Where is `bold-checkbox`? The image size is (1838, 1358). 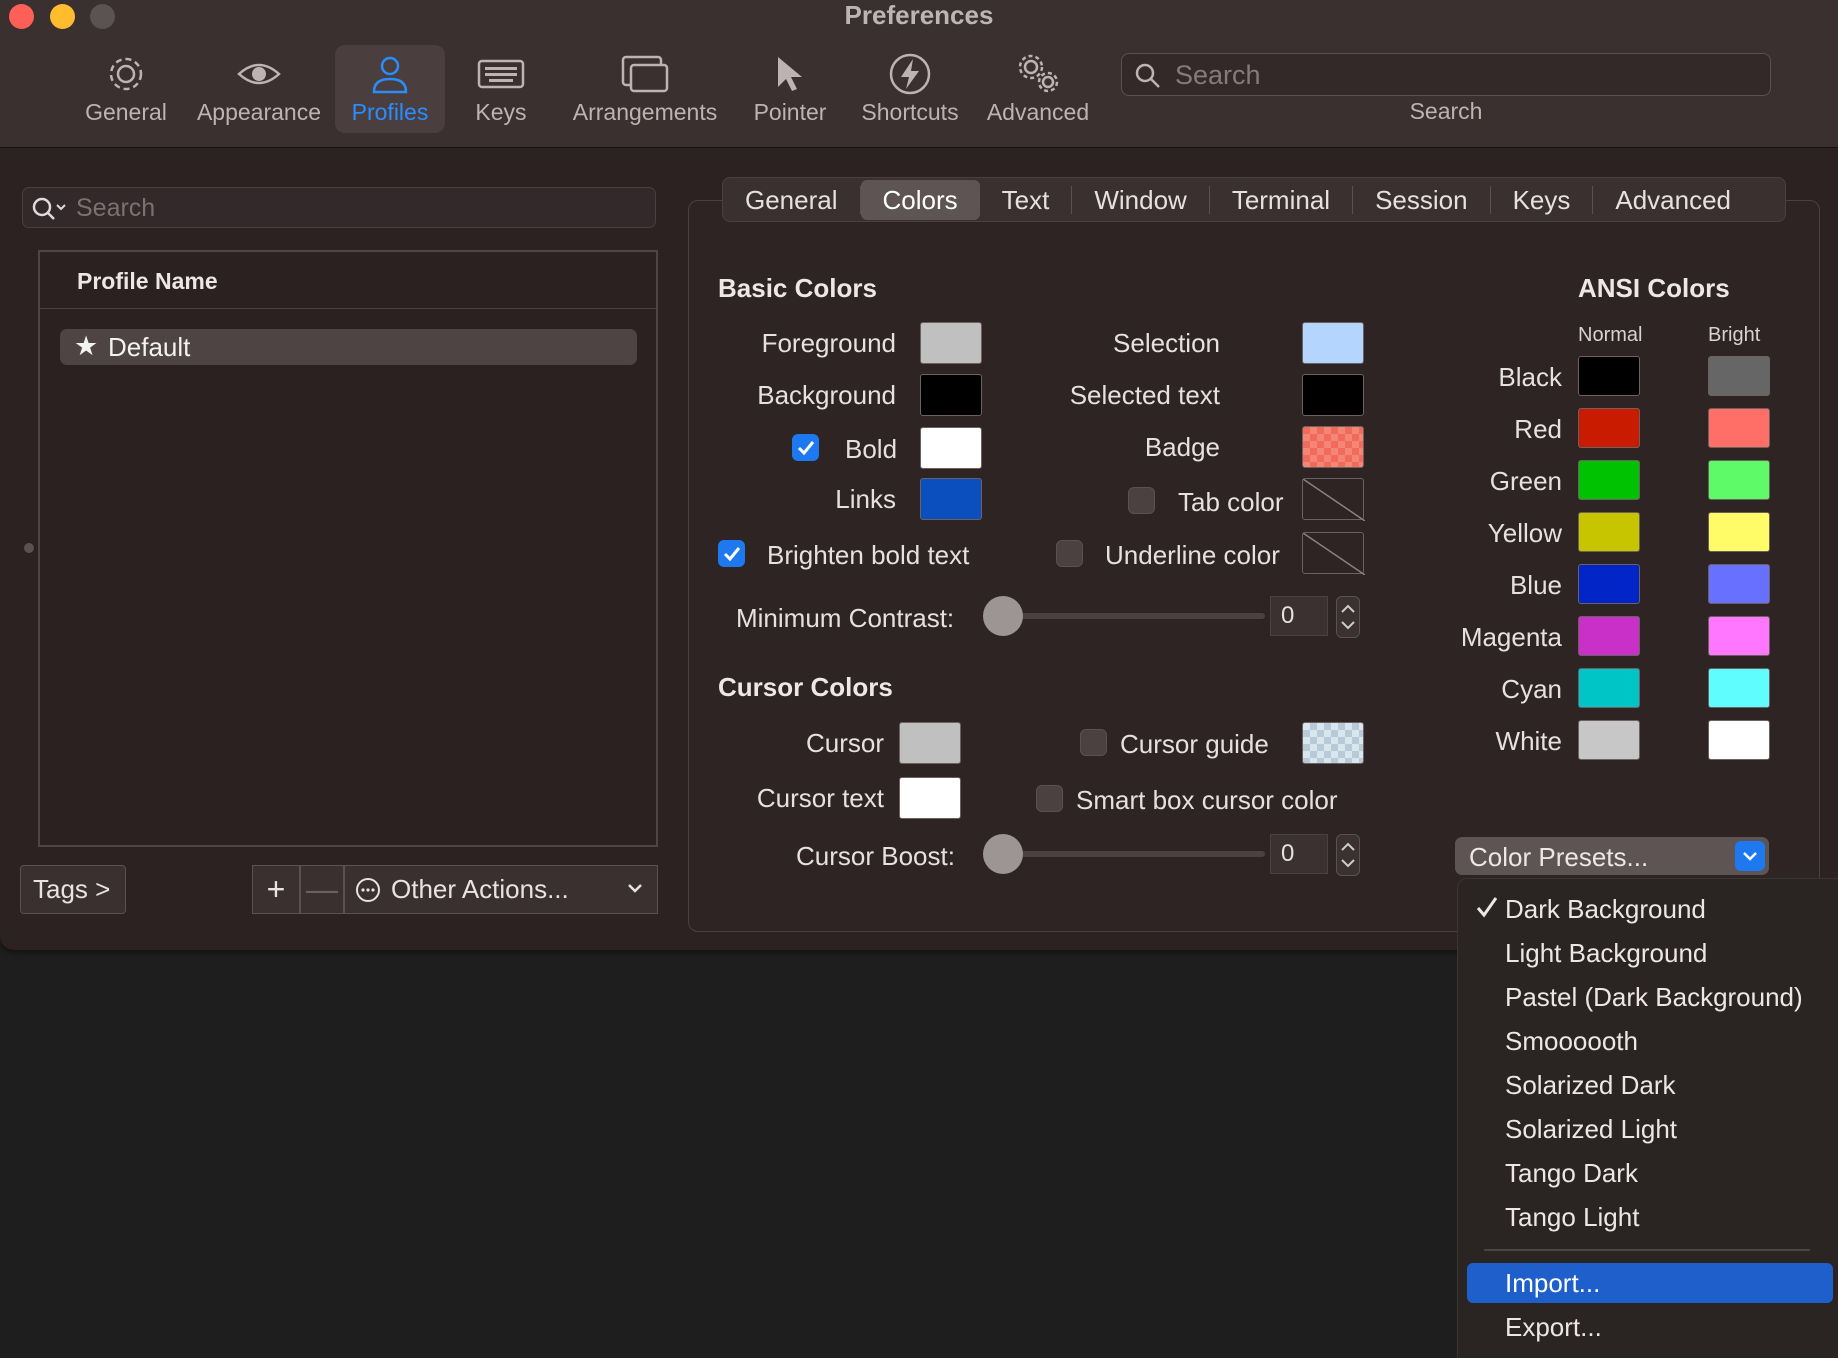
bold-checkbox is located at coordinates (805, 447).